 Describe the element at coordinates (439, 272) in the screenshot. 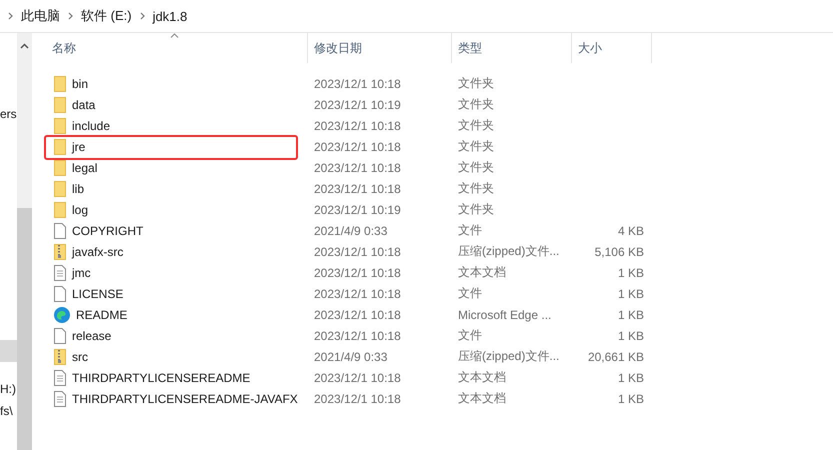

I see `file-row: jmc 2023/12/1 10:18 文本文档 1 KB` at that location.